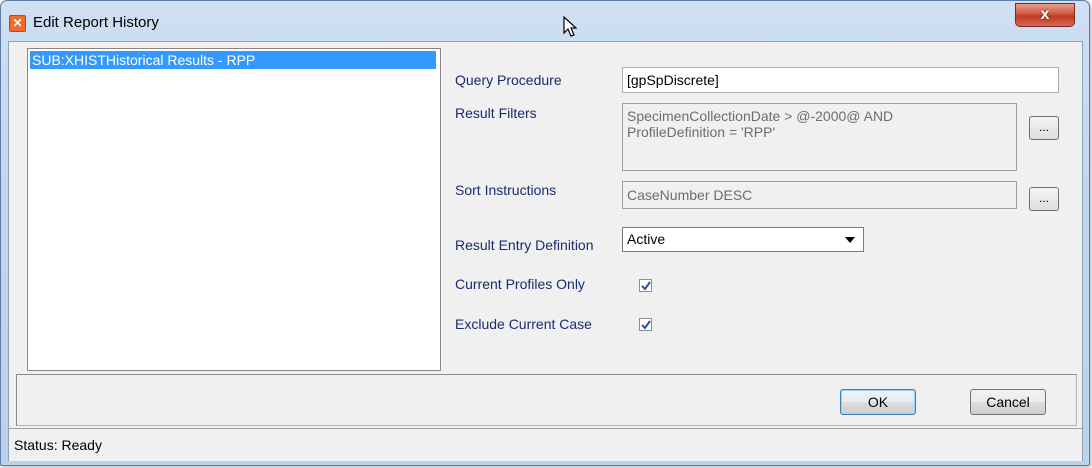 The height and width of the screenshot is (468, 1092). What do you see at coordinates (546, 400) in the screenshot?
I see `button-panel` at bounding box center [546, 400].